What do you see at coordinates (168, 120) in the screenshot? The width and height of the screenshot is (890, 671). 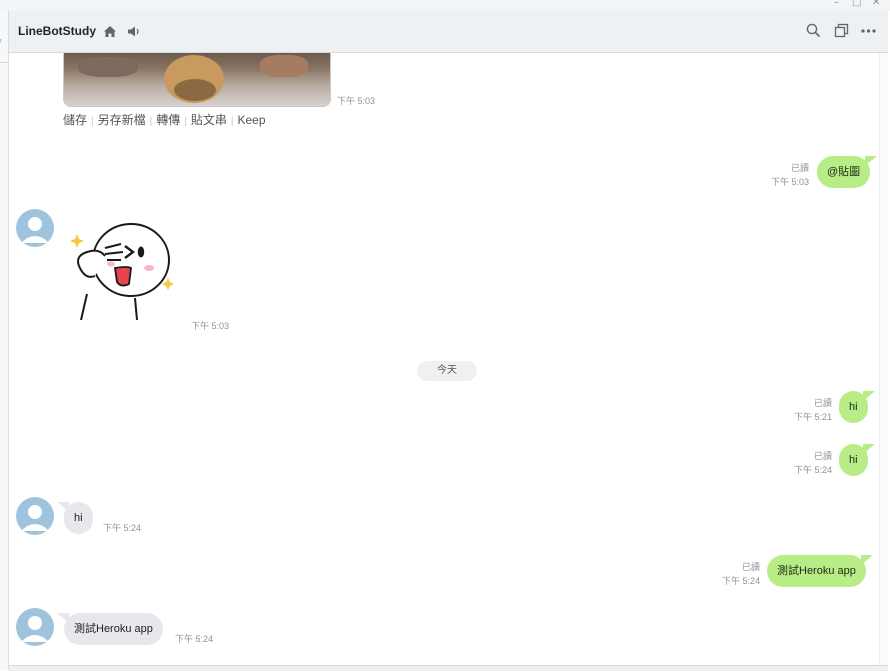 I see `forward-link: 轉傳` at bounding box center [168, 120].